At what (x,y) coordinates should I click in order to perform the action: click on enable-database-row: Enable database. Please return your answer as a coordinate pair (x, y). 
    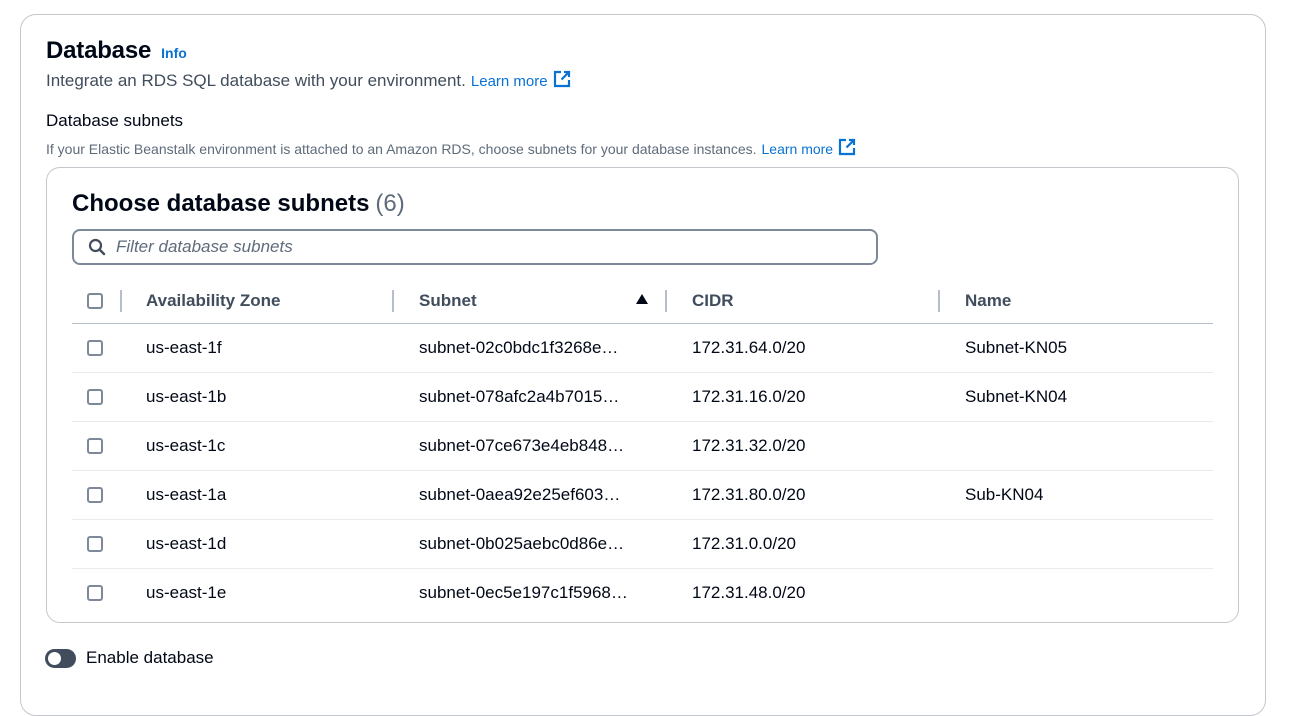
    Looking at the image, I should click on (129, 658).